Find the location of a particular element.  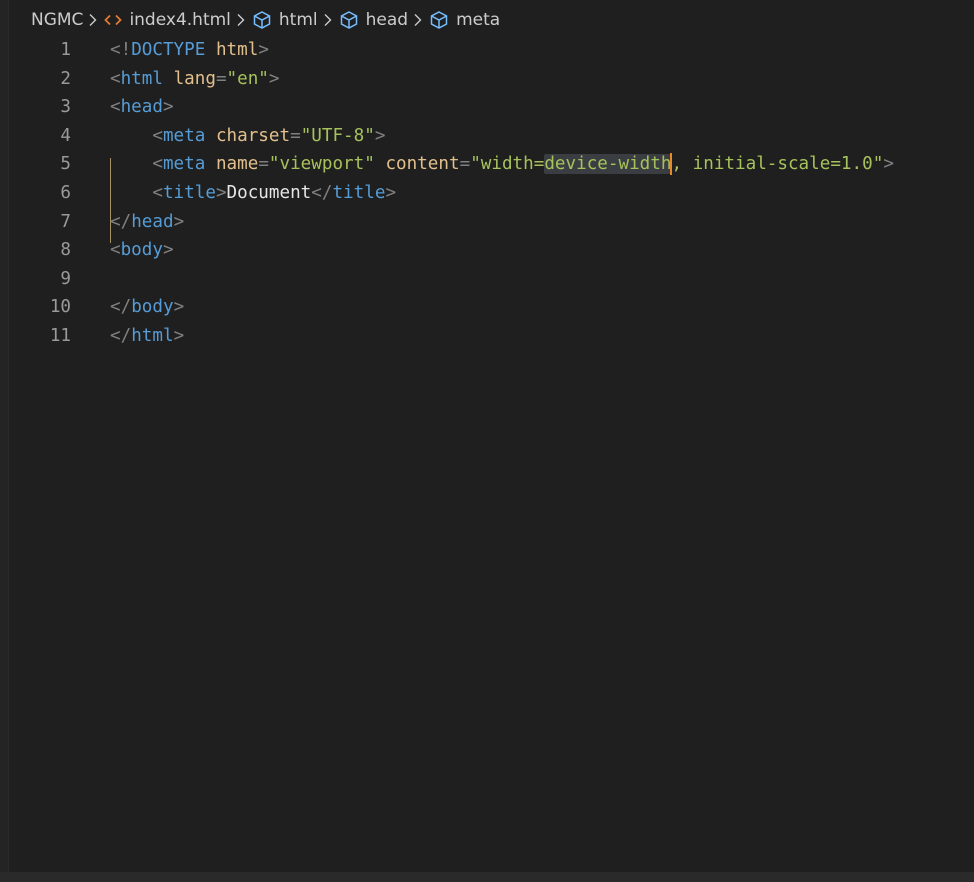

doctype-keyword: html is located at coordinates (237, 50).